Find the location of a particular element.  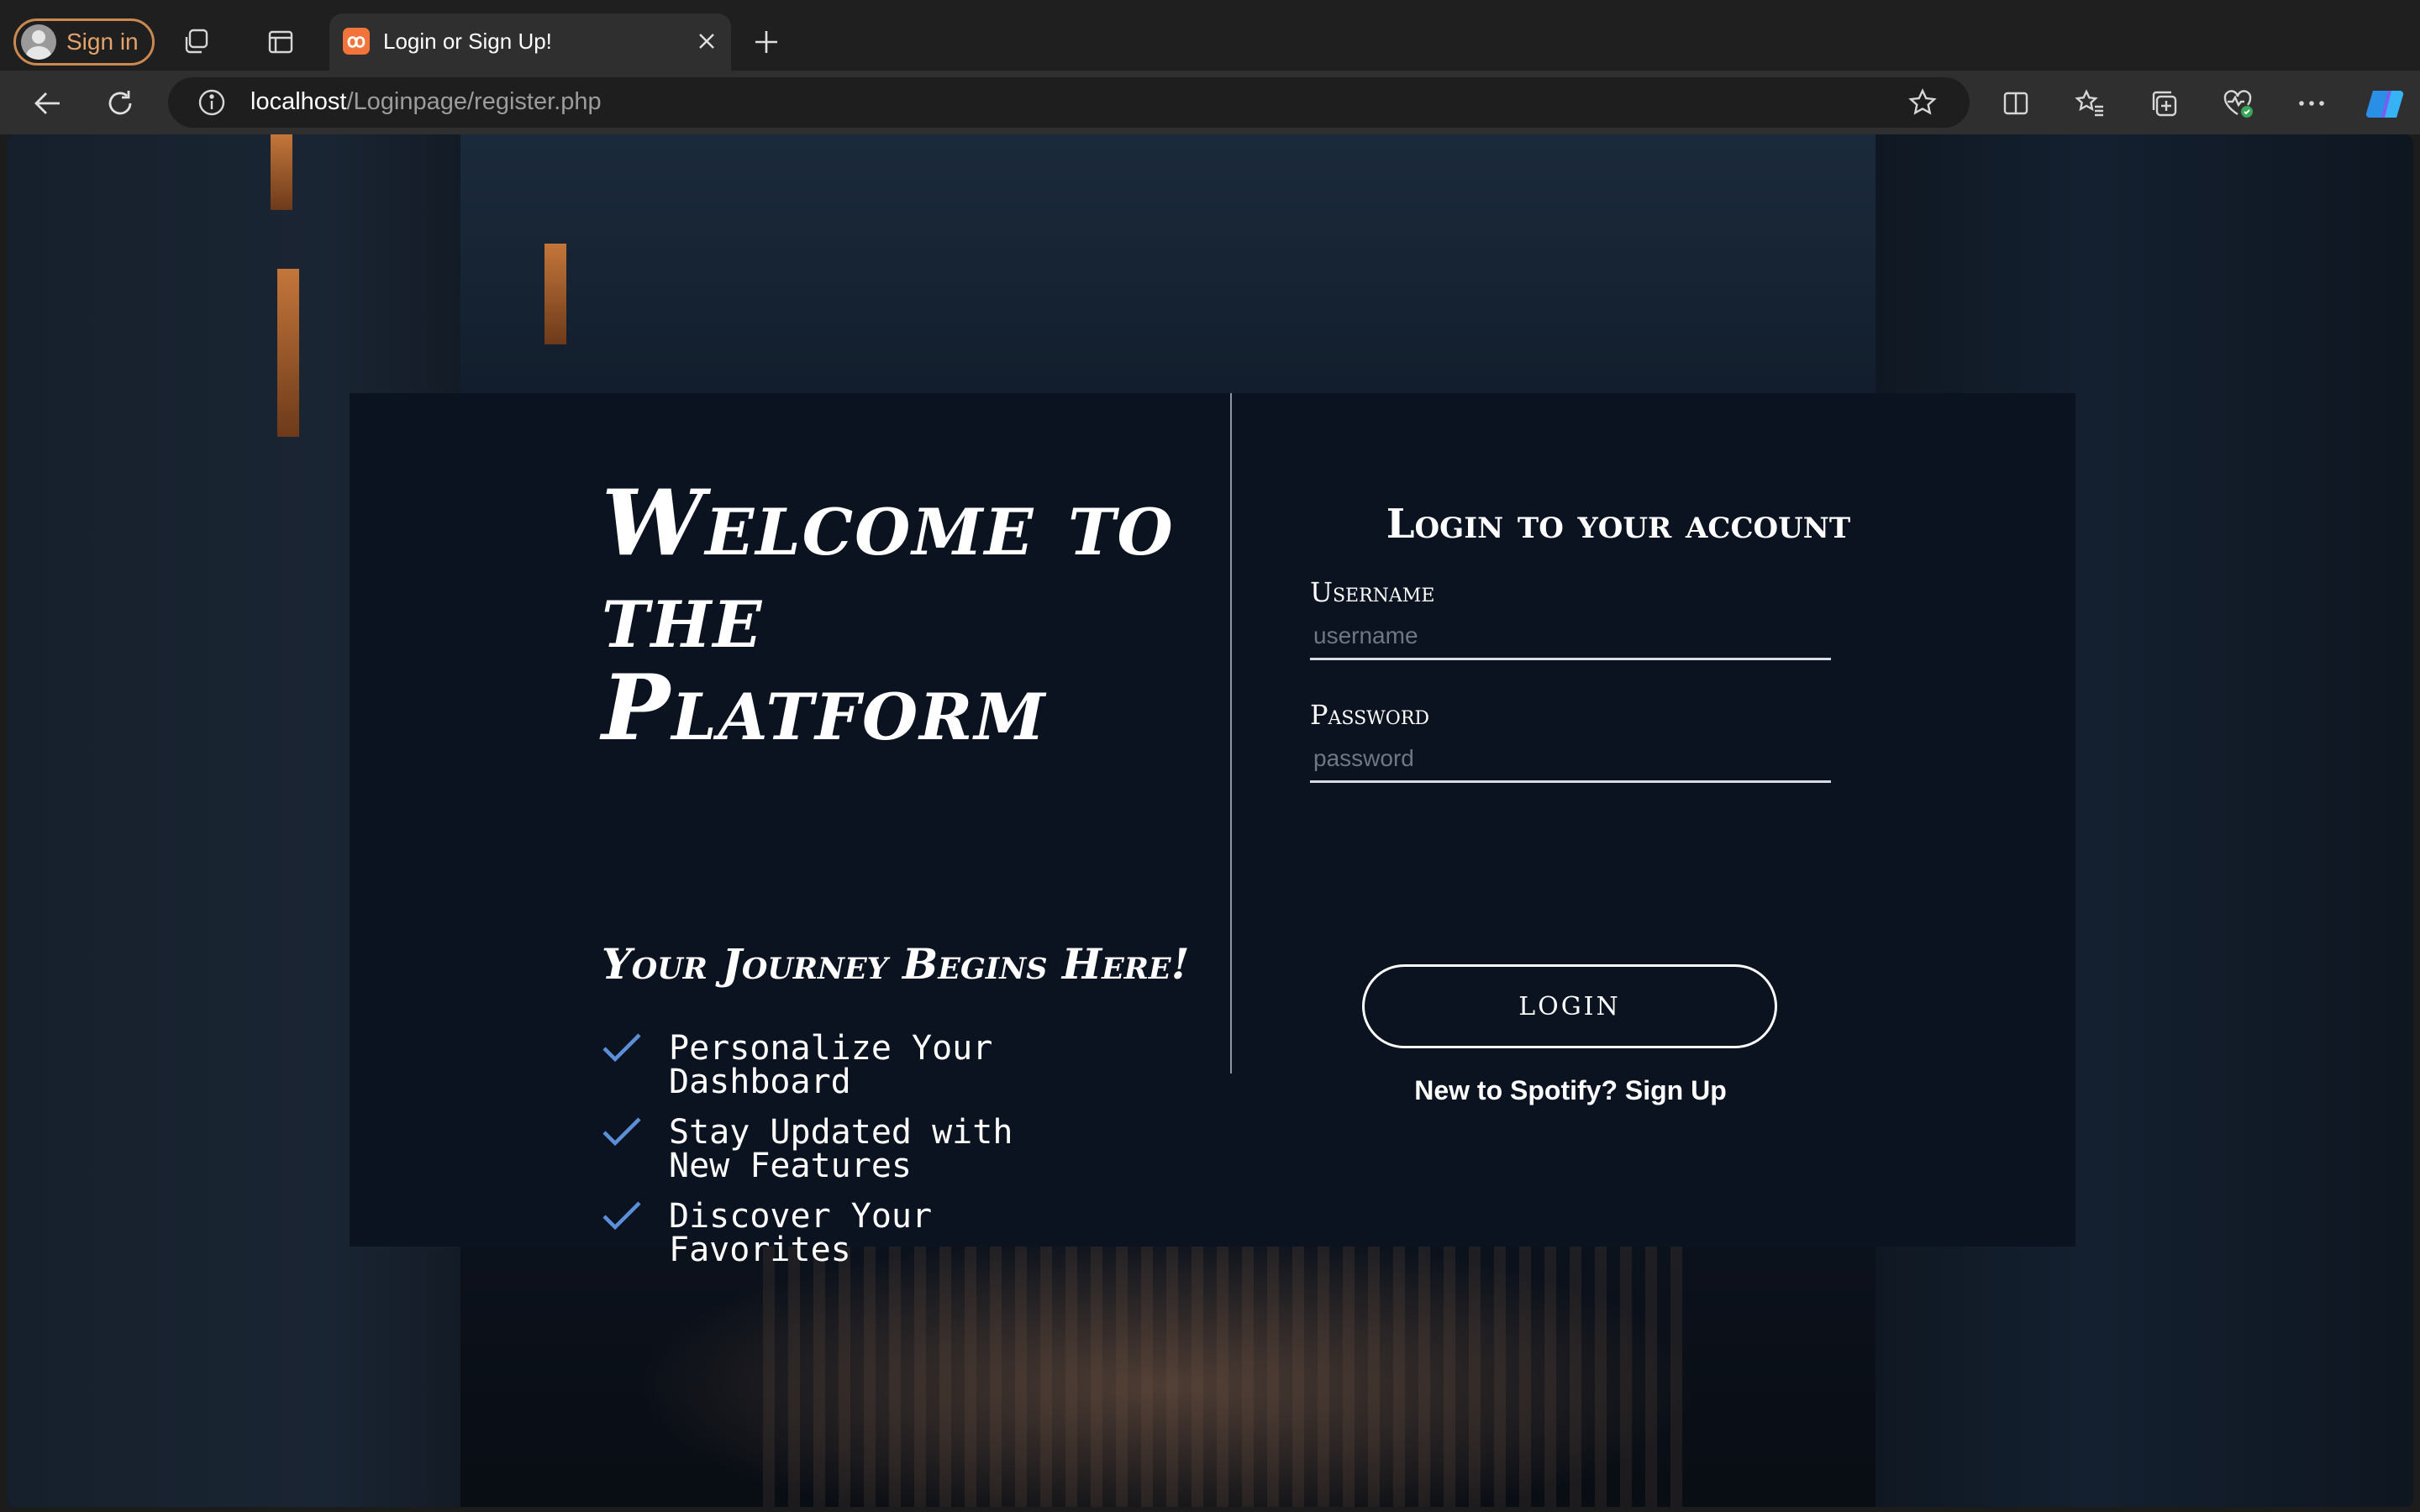

login-button: LOGIN is located at coordinates (1569, 1006).